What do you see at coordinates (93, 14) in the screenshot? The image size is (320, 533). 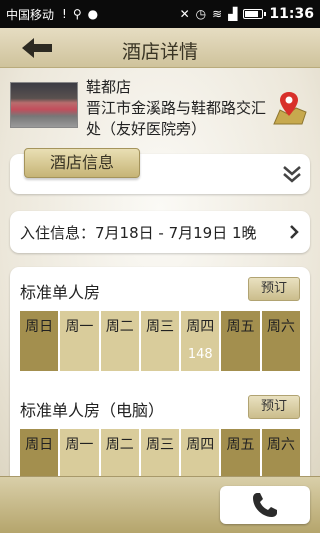 I see `qq-icon: ●` at bounding box center [93, 14].